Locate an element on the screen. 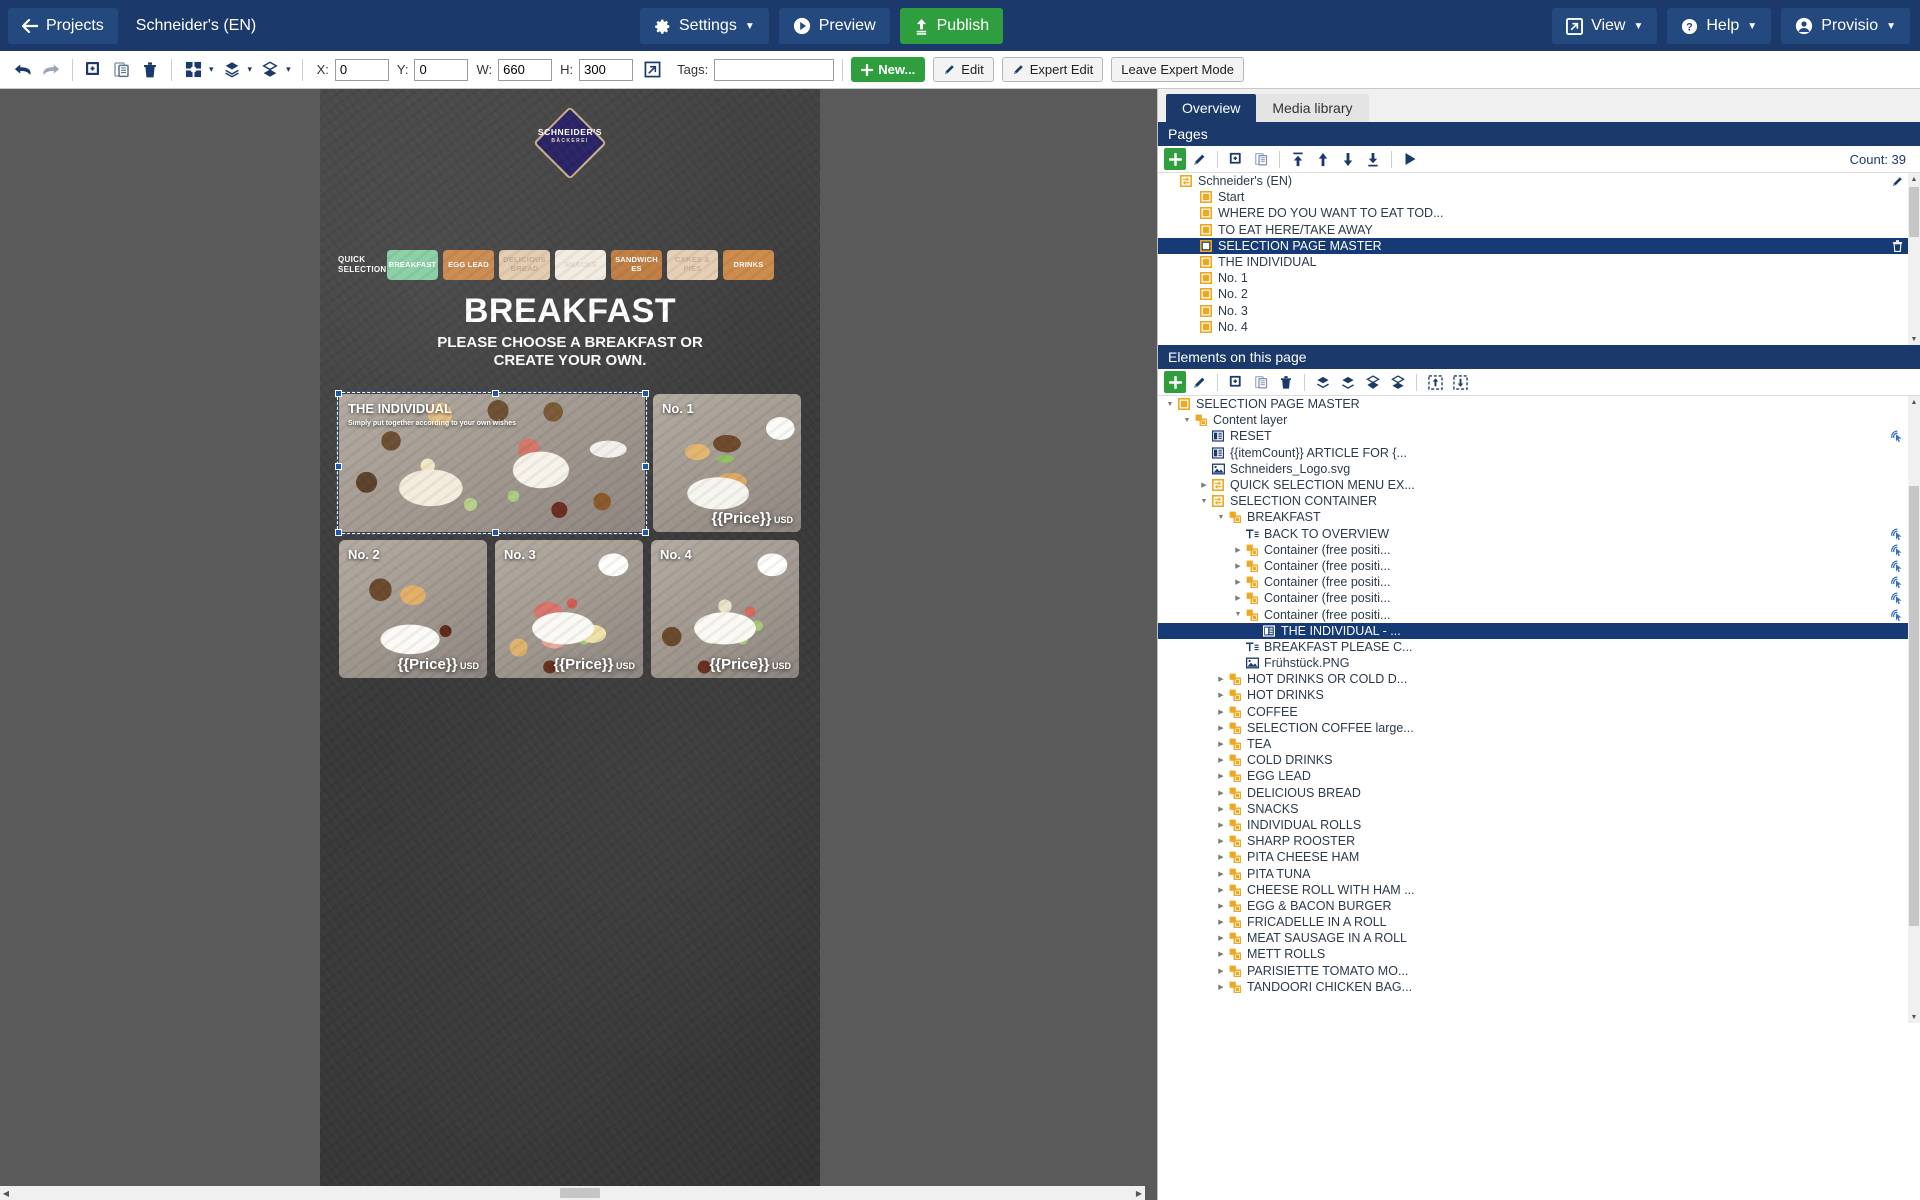  paste-element-button is located at coordinates (1261, 382).